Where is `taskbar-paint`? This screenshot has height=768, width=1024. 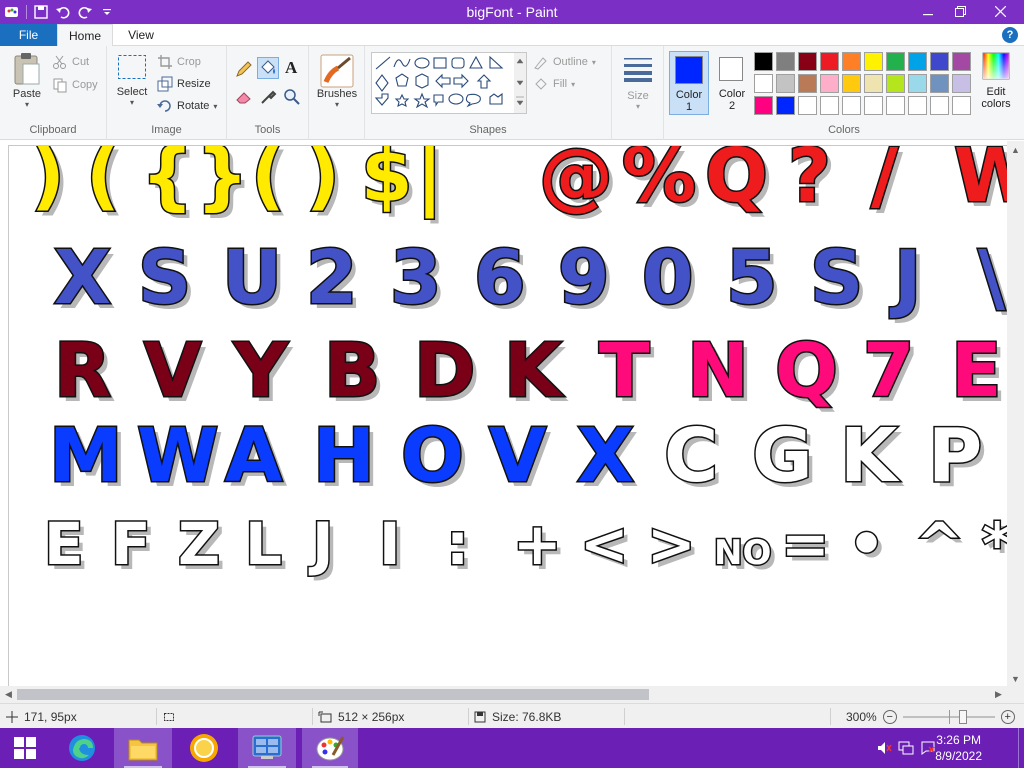 taskbar-paint is located at coordinates (330, 748).